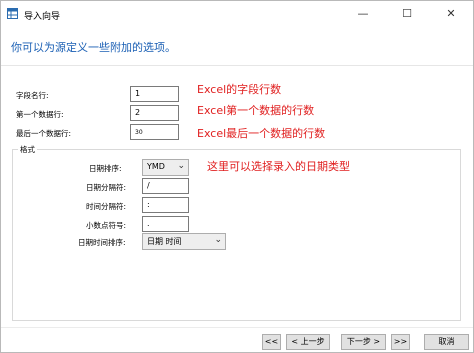 The image size is (474, 353). I want to click on last-step-button: >>, so click(400, 342).